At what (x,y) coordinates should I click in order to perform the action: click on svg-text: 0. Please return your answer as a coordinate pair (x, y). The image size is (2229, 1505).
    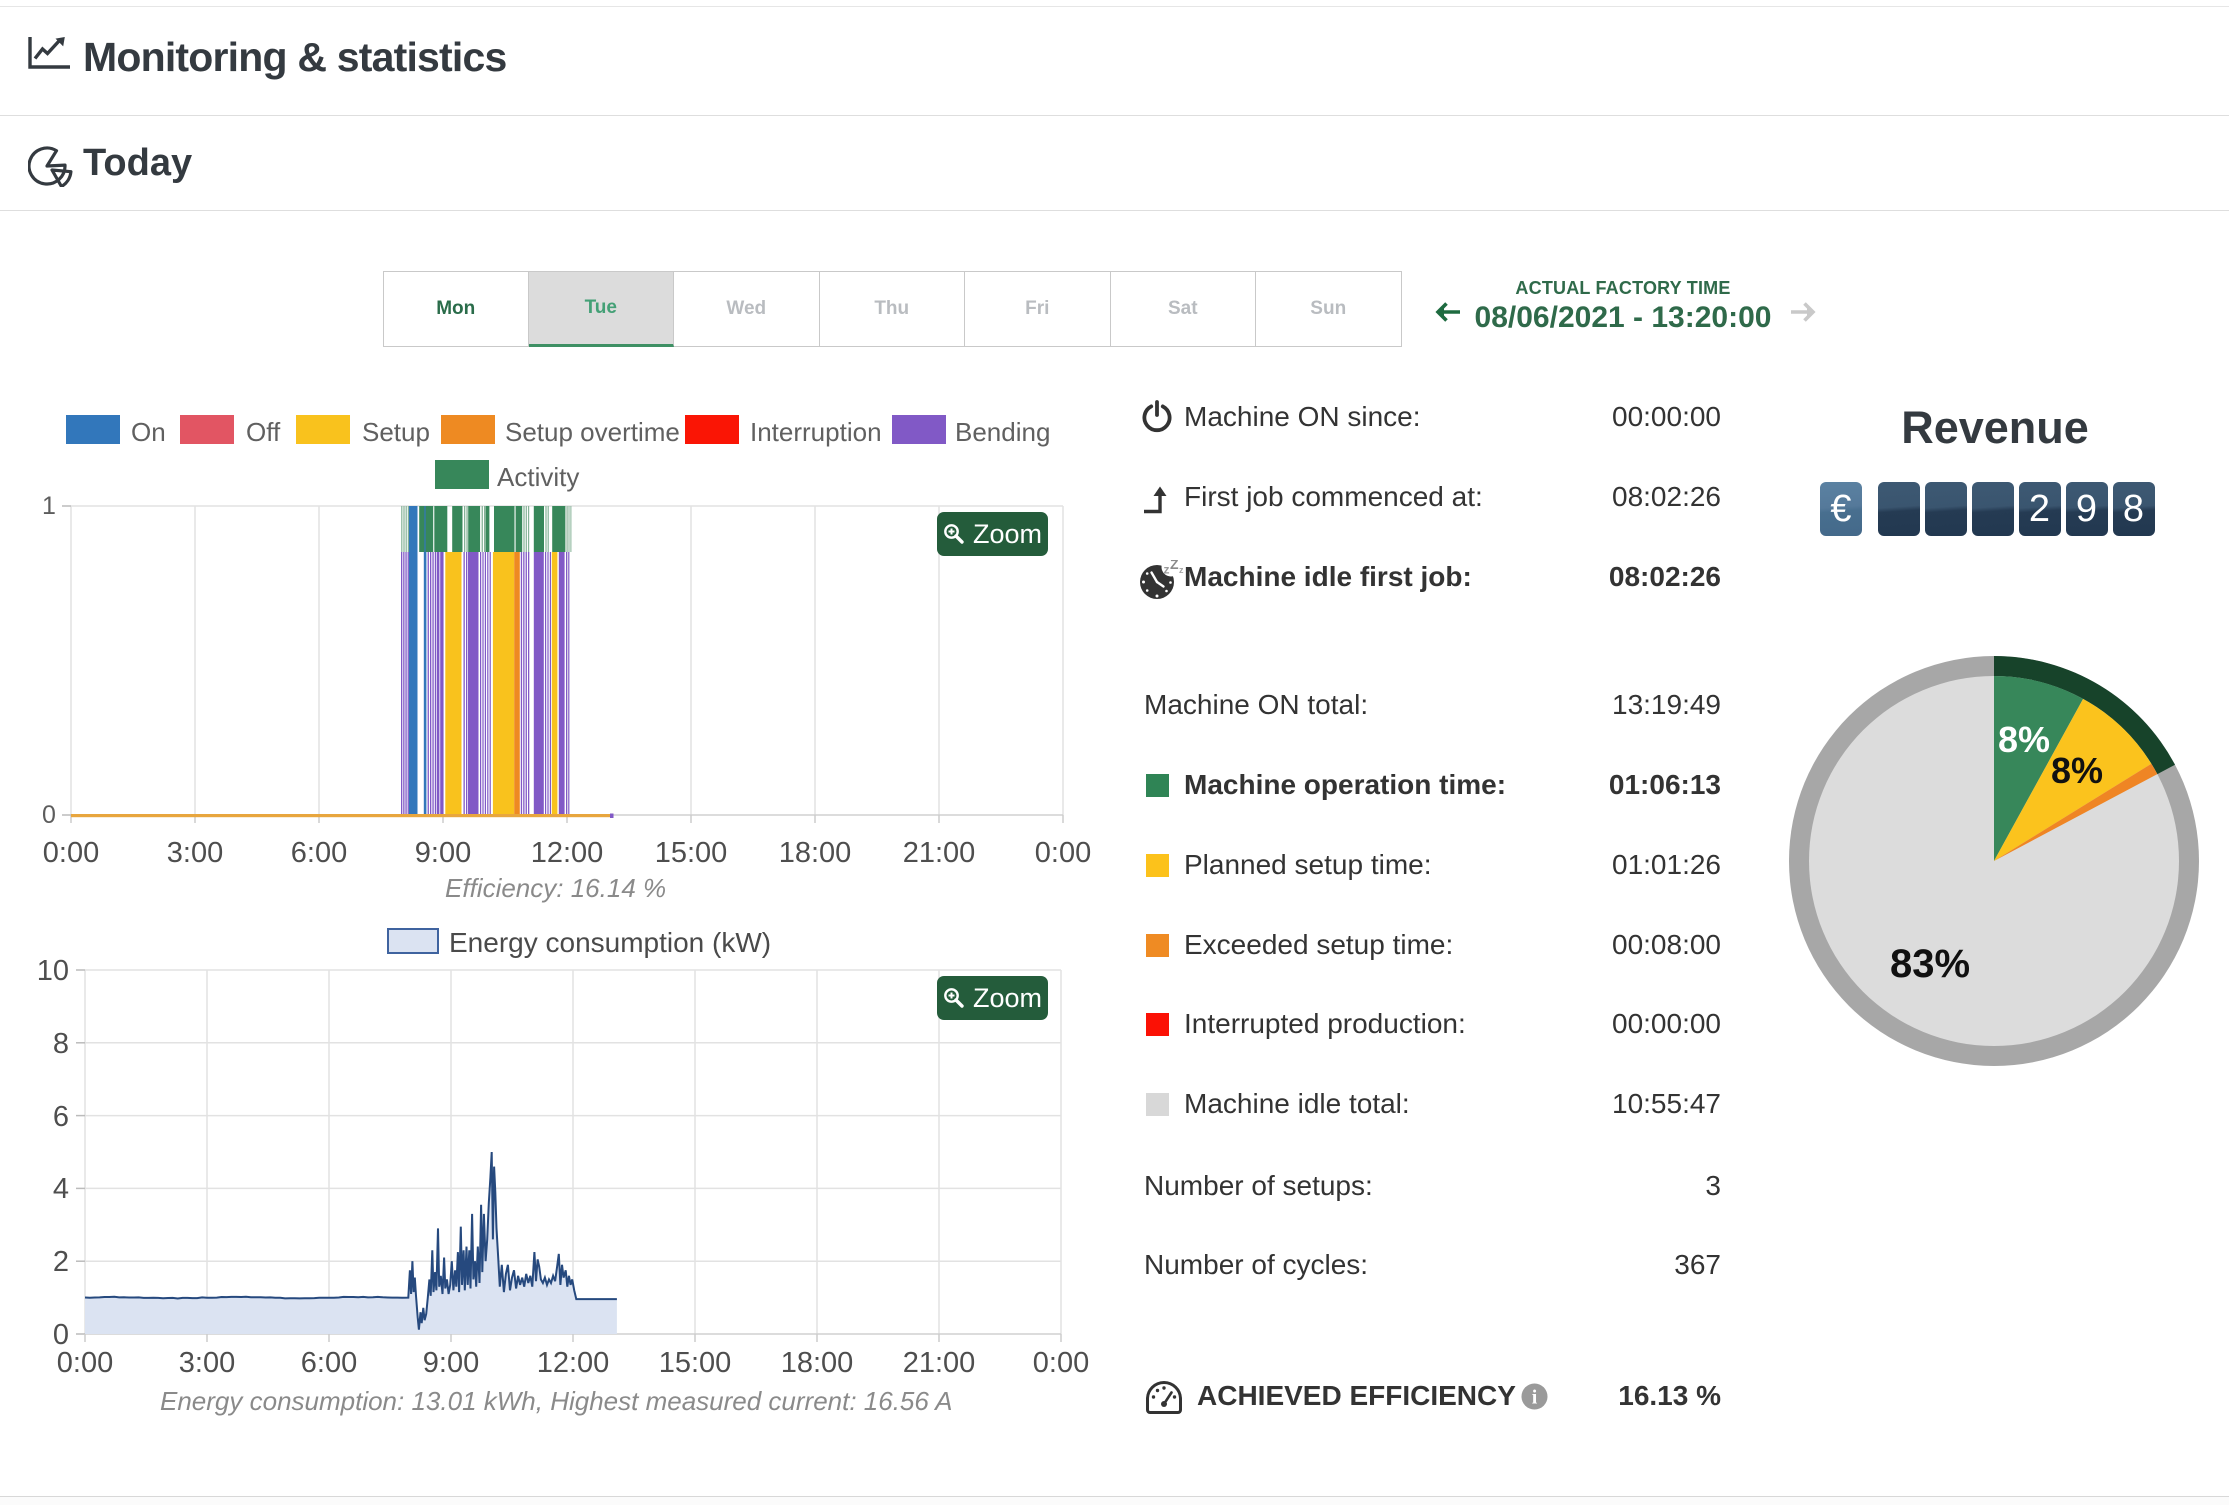
    Looking at the image, I should click on (61, 1335).